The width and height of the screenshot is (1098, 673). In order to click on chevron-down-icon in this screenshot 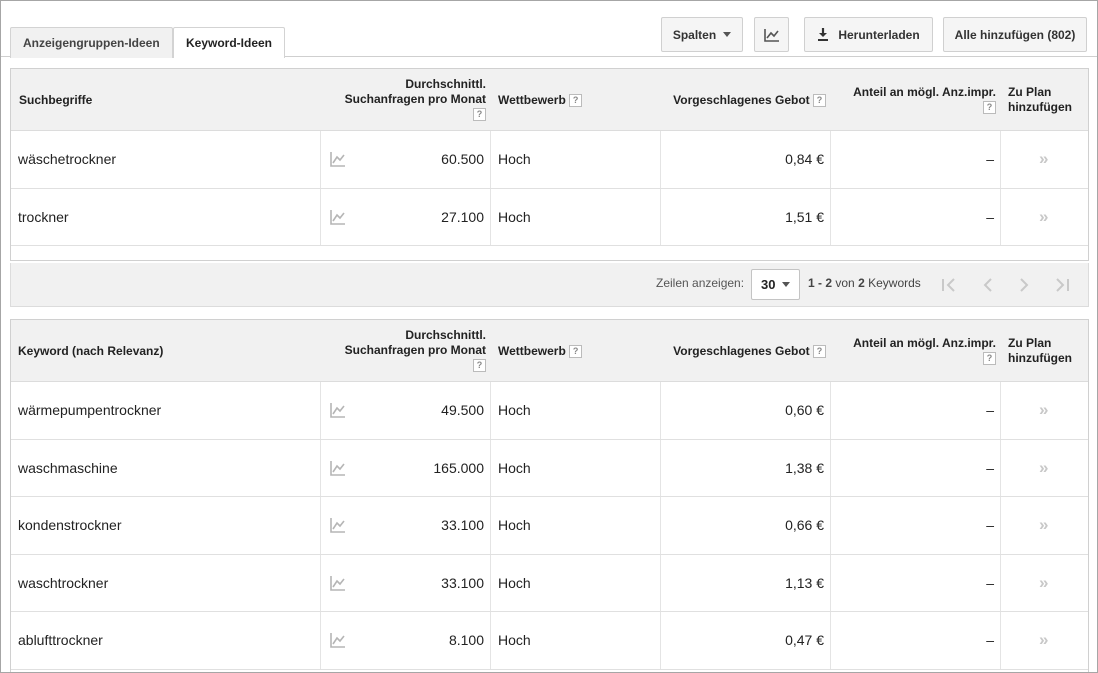, I will do `click(727, 34)`.